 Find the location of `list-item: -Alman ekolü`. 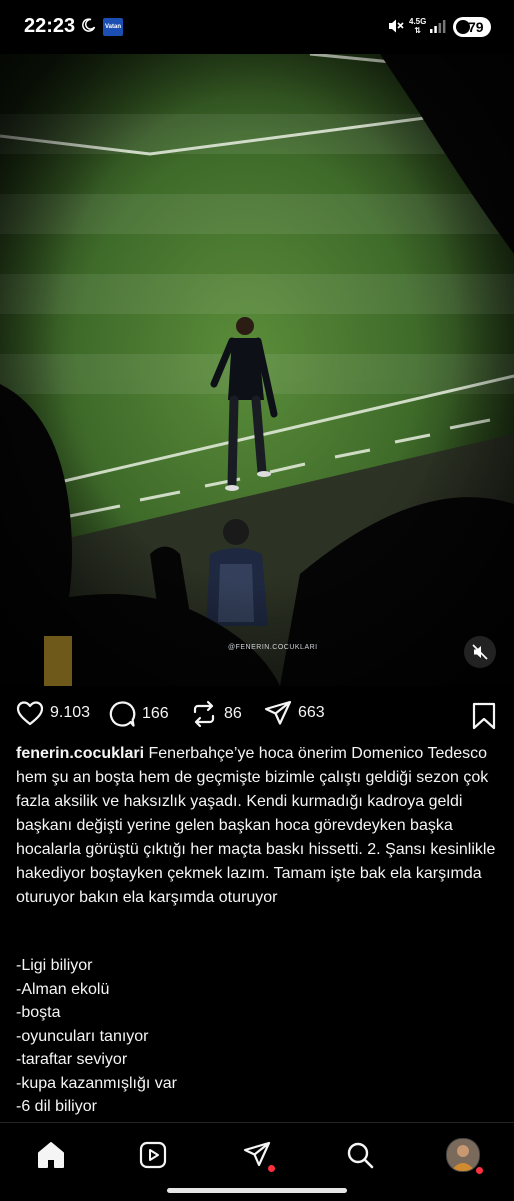

list-item: -Alman ekolü is located at coordinates (63, 989).